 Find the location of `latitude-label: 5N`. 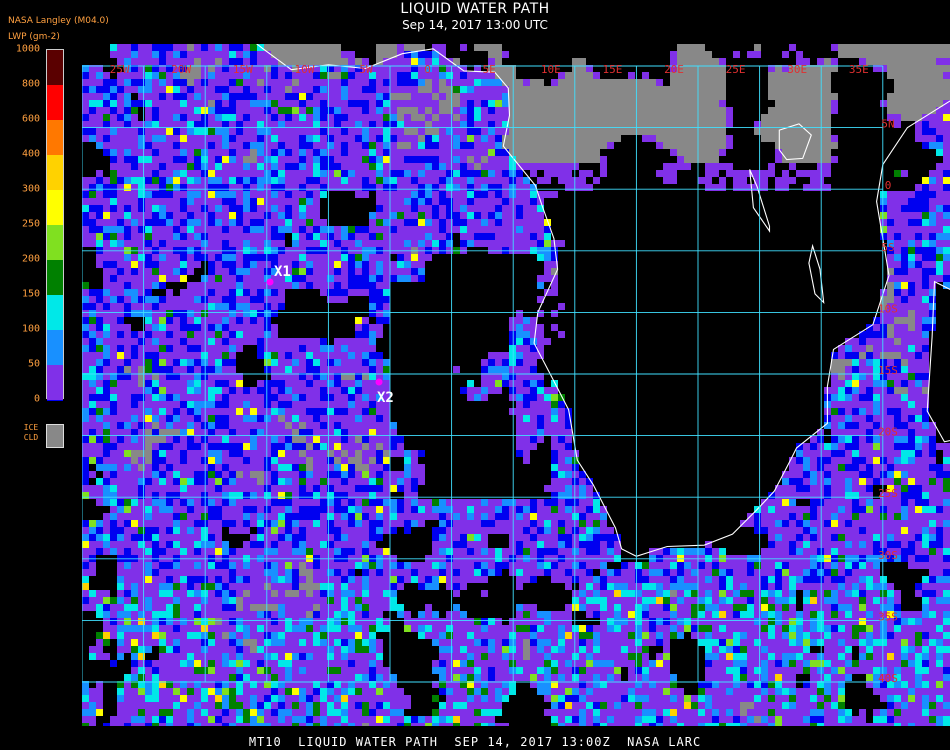

latitude-label: 5N is located at coordinates (887, 124).